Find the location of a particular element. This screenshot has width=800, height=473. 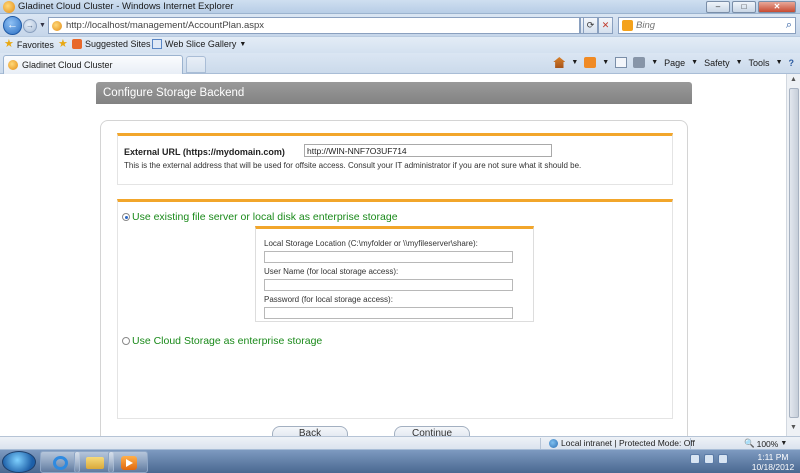

help-button: ? is located at coordinates (792, 63).